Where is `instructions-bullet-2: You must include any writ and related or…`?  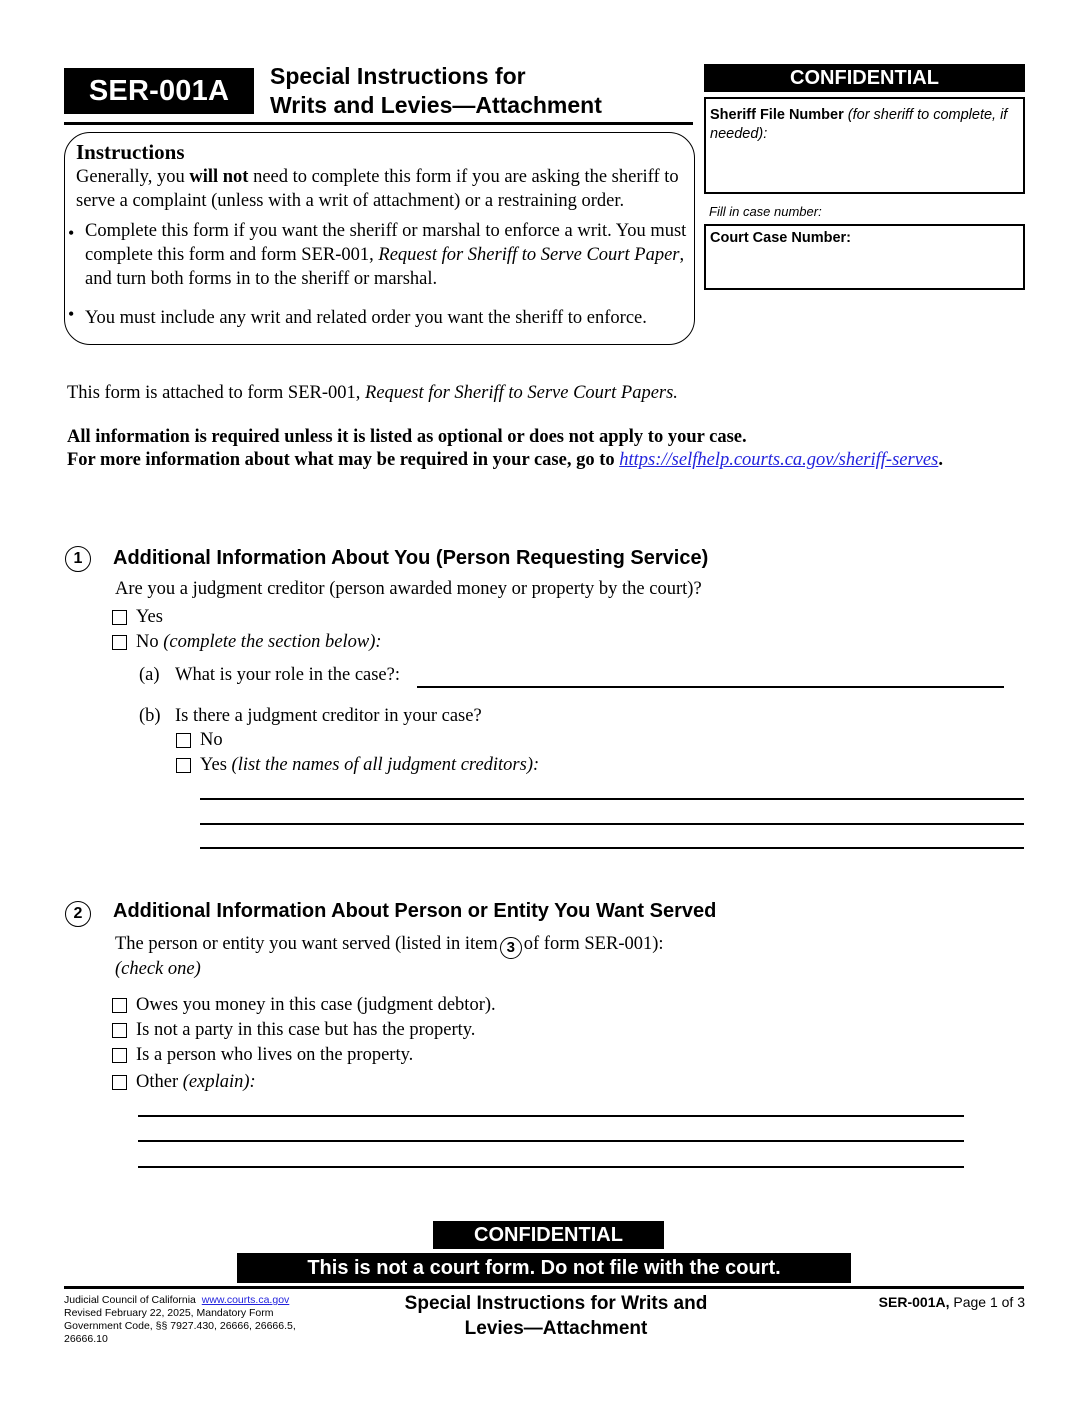 instructions-bullet-2: You must include any writ and related or… is located at coordinates (366, 318).